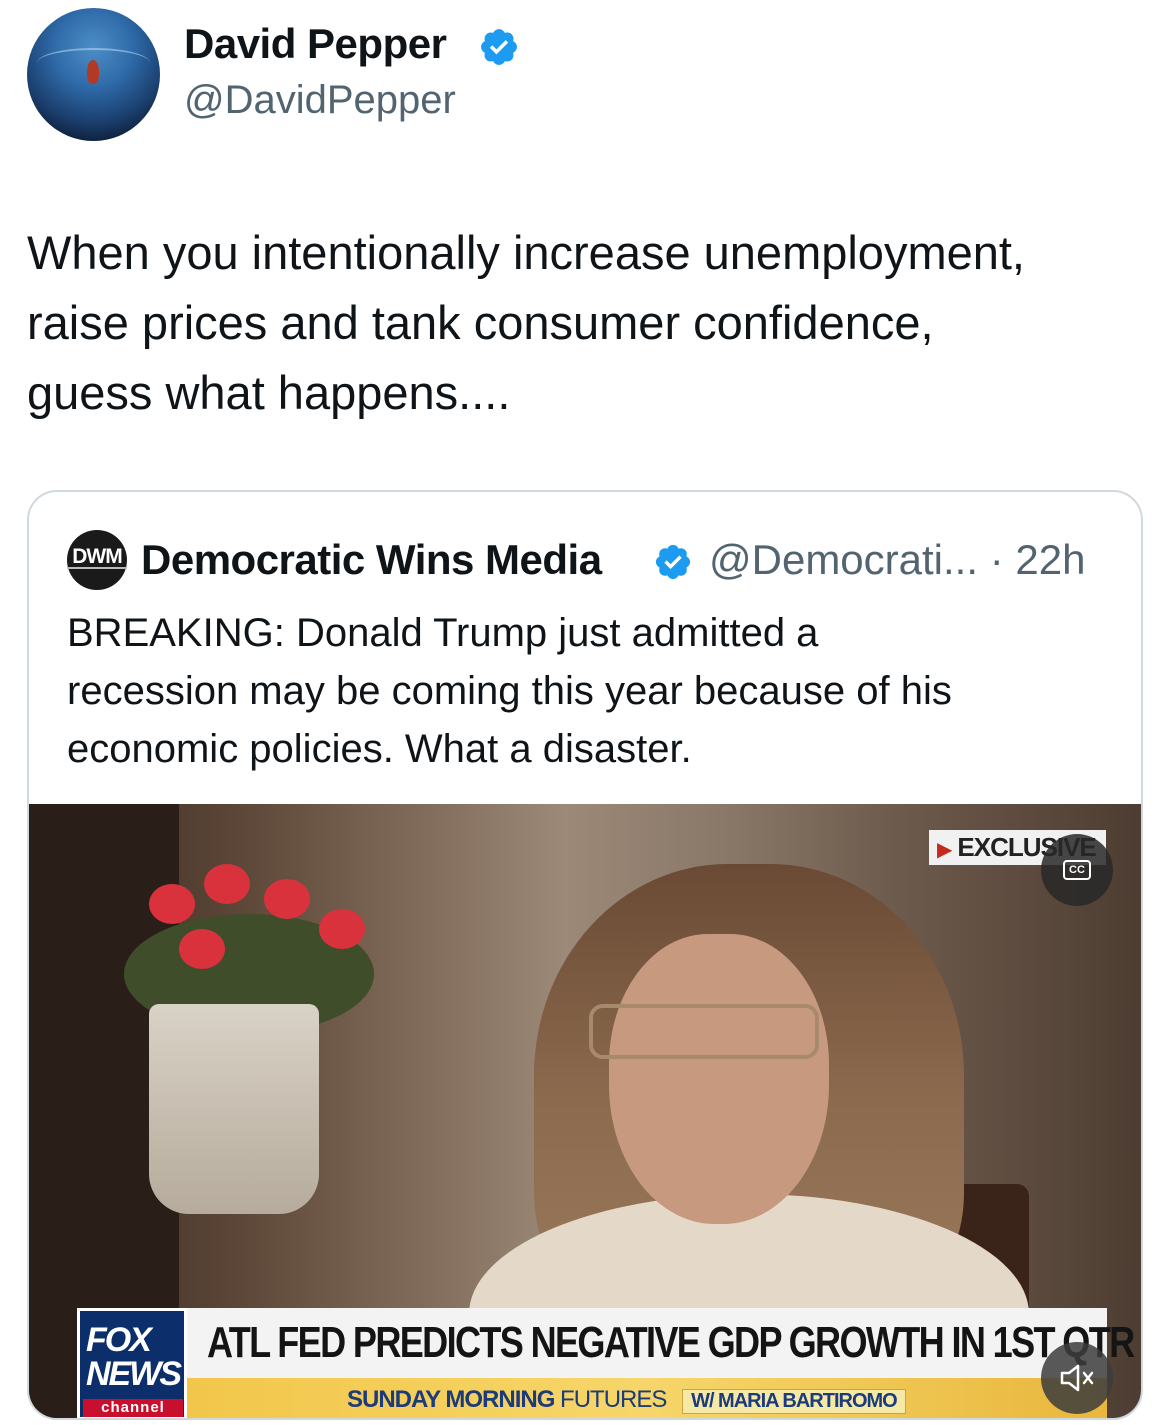 The height and width of the screenshot is (1425, 1170). I want to click on logo-text-news: NEWS, so click(134, 1374).